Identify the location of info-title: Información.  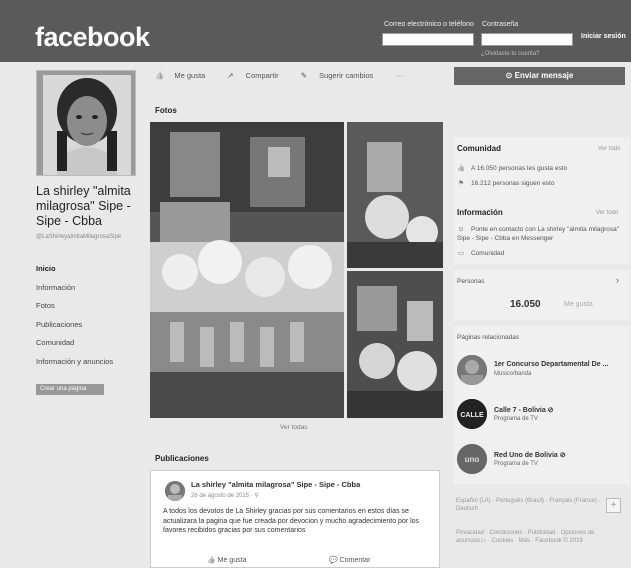
(480, 212).